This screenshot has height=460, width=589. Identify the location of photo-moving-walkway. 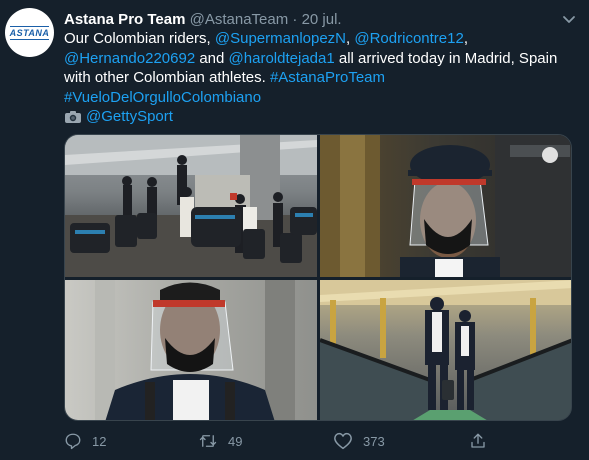
(445, 350).